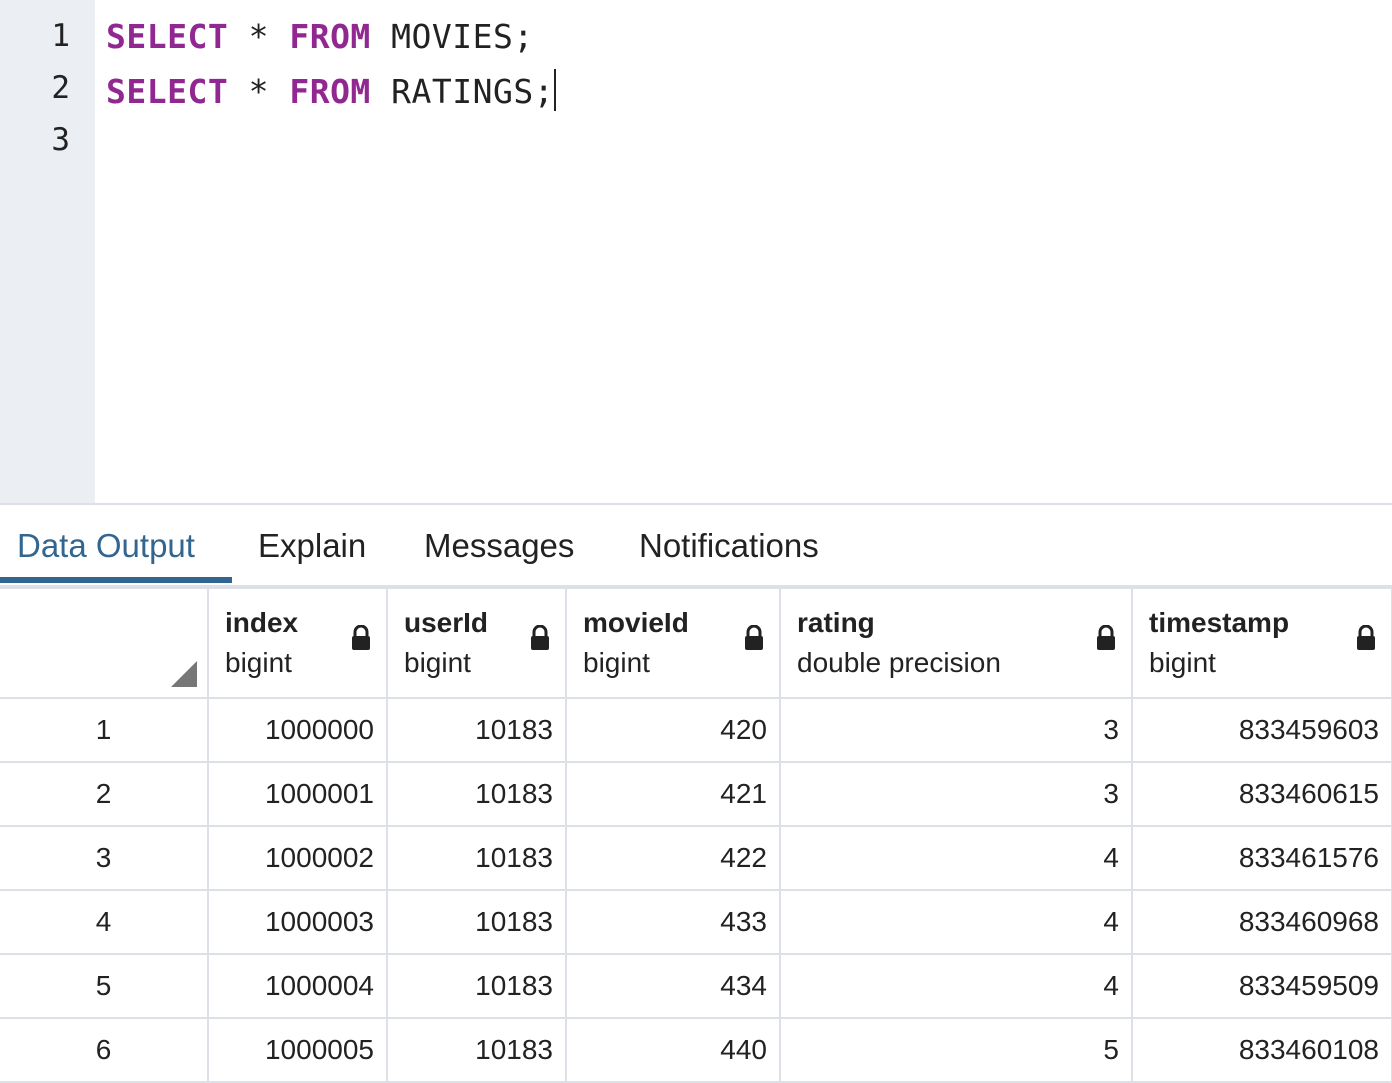 The height and width of the screenshot is (1083, 1392). What do you see at coordinates (673, 1050) in the screenshot?
I see `cell-movieid: 440` at bounding box center [673, 1050].